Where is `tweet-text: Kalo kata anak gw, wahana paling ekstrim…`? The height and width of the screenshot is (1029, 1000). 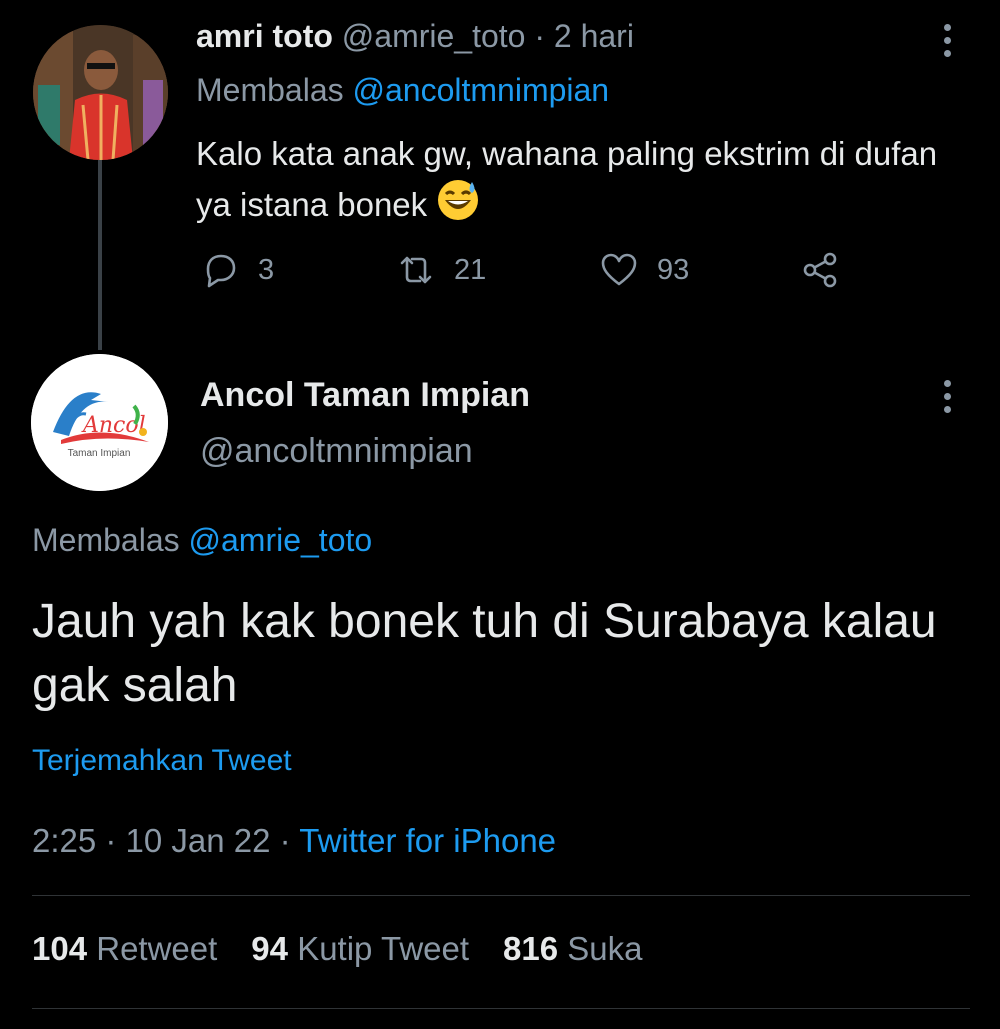
tweet-text: Kalo kata anak gw, wahana paling ekstrim… is located at coordinates (567, 179).